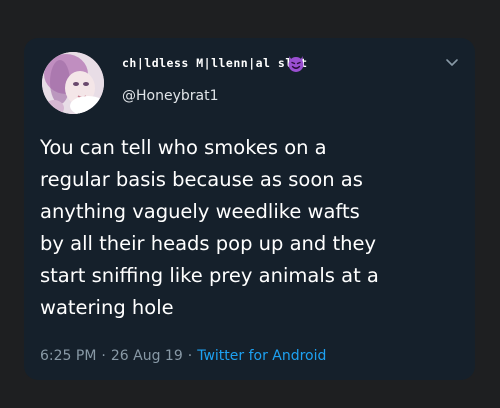  I want to click on avatar-image, so click(73, 83).